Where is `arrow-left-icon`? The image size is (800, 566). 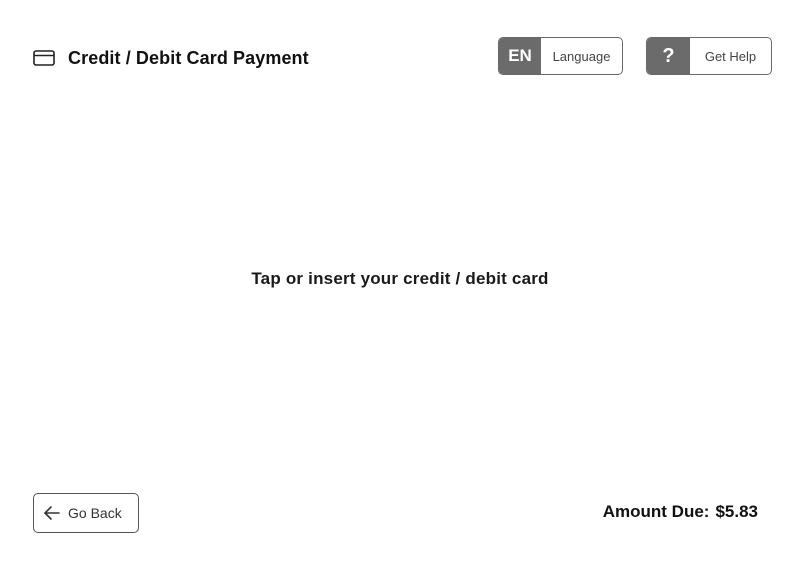
arrow-left-icon is located at coordinates (52, 513).